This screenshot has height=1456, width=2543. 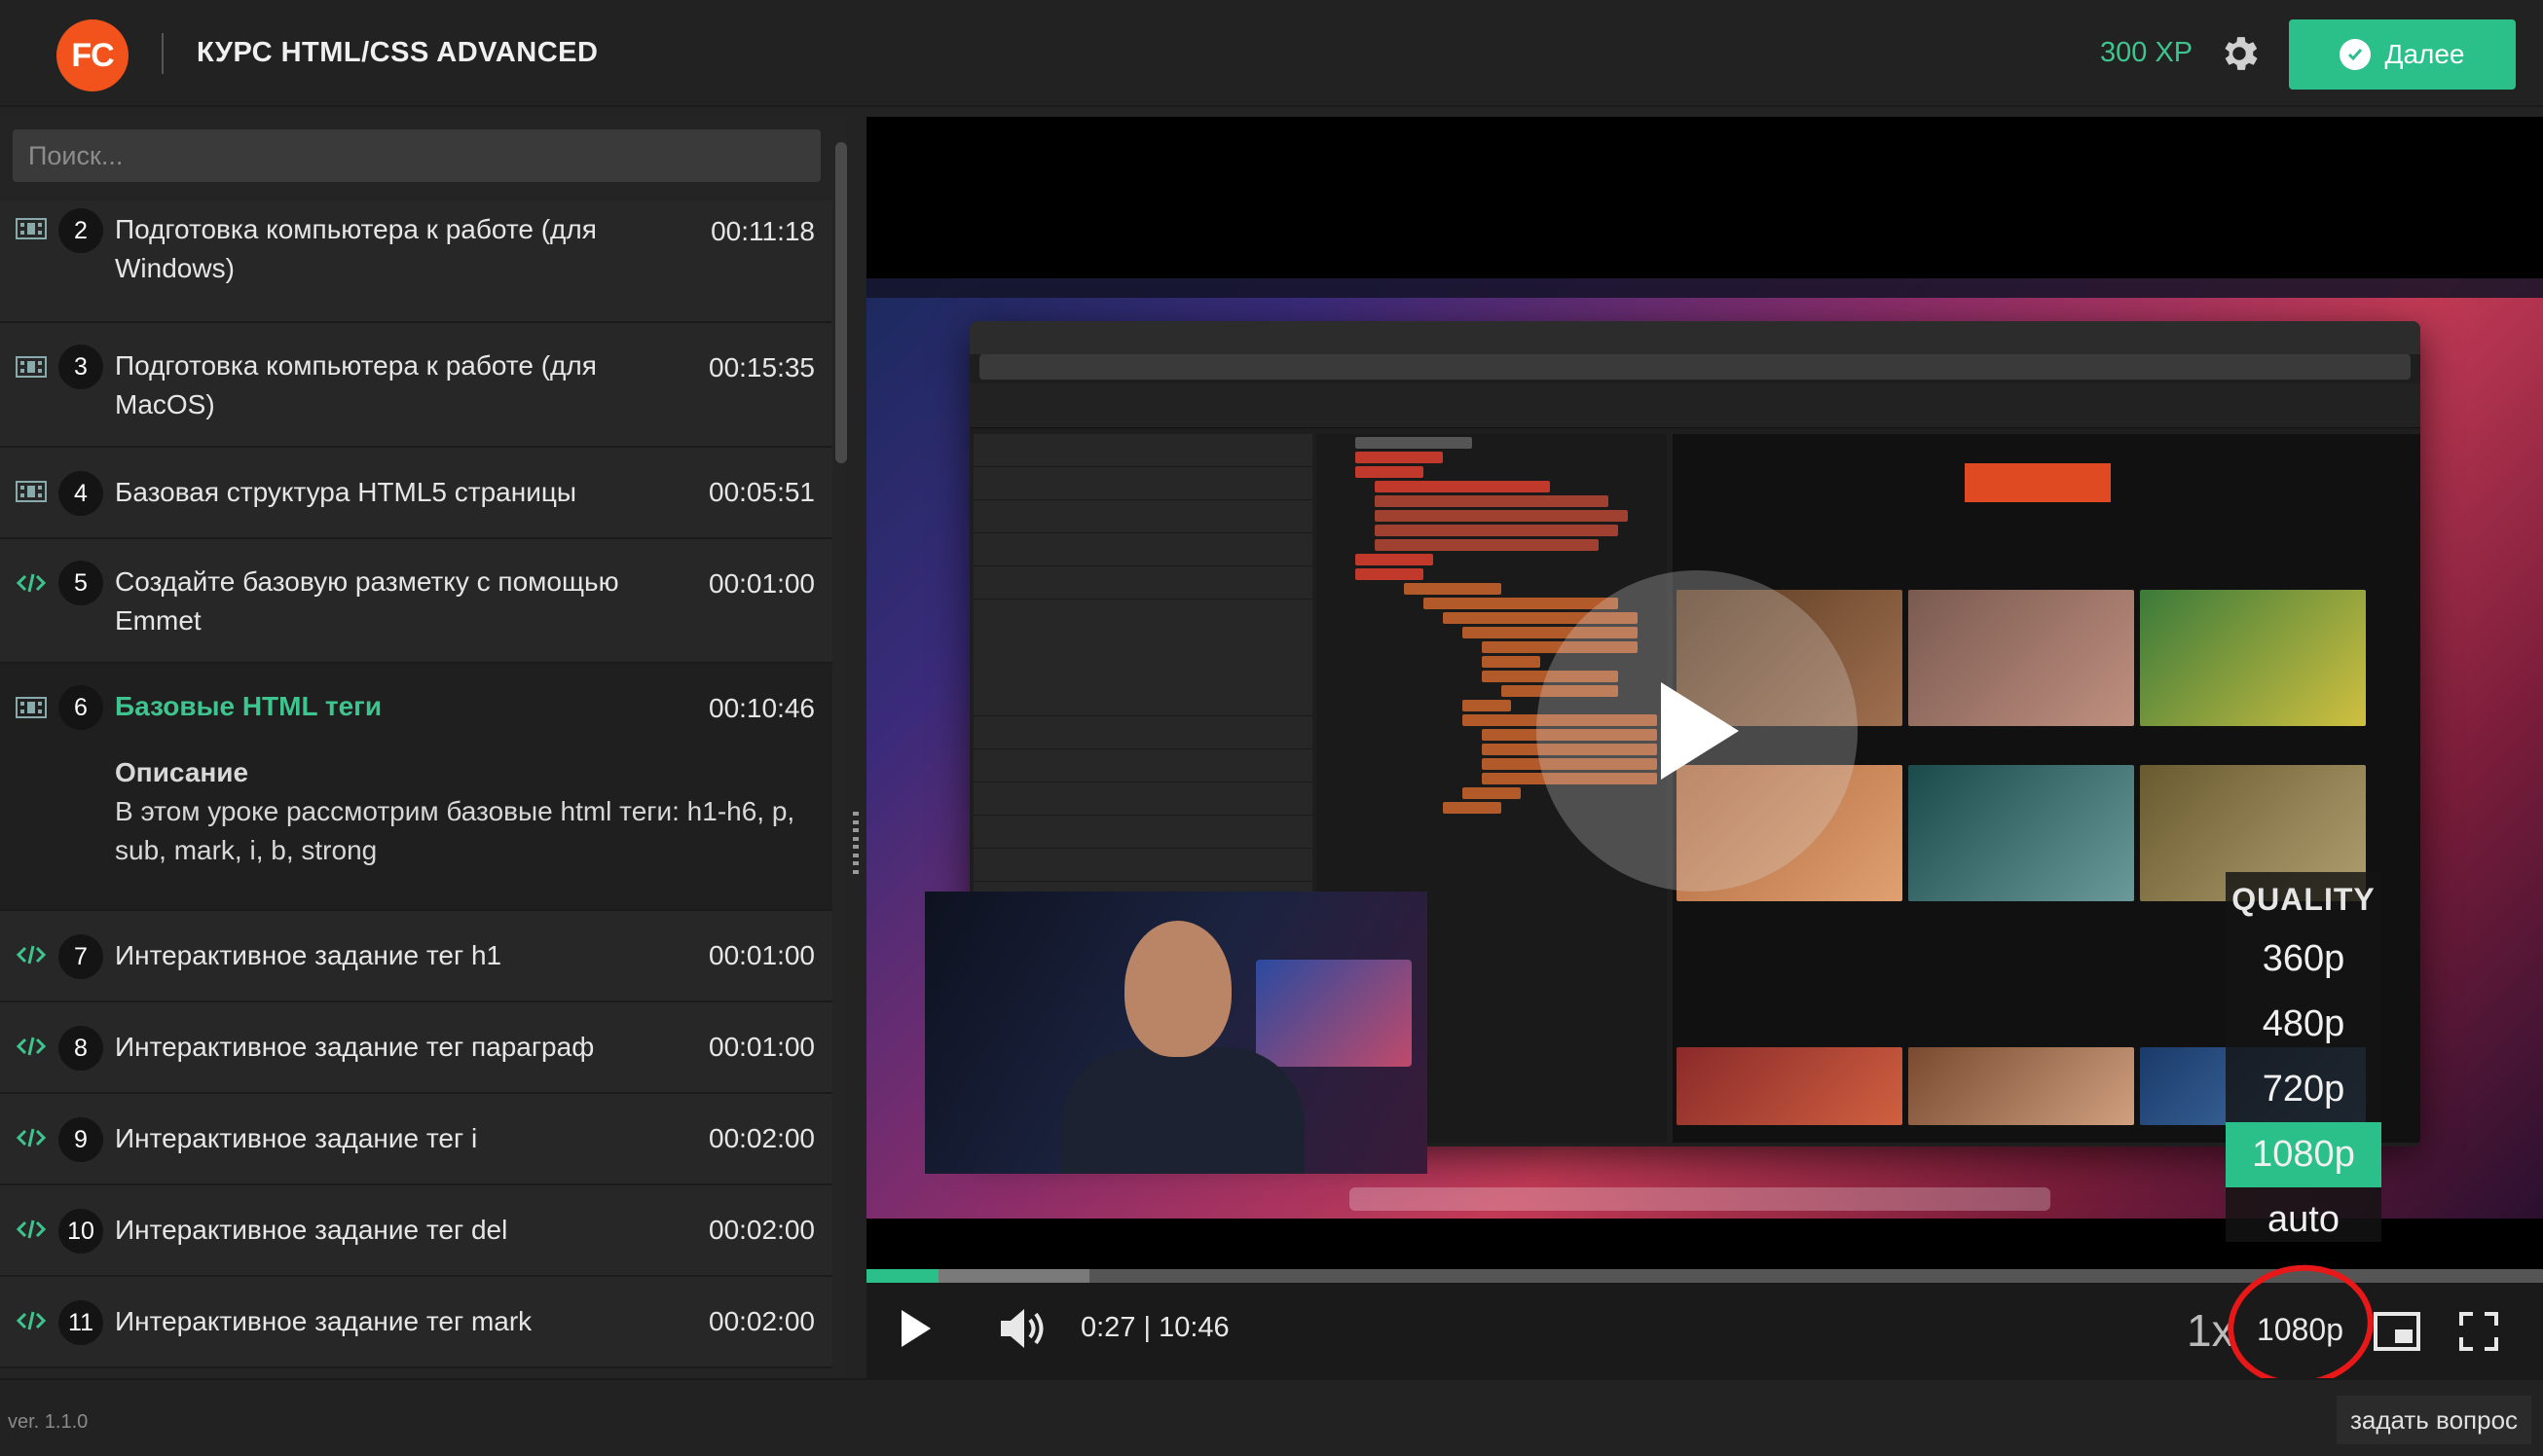 I want to click on lesson-duration: 00:11:18, so click(x=763, y=231).